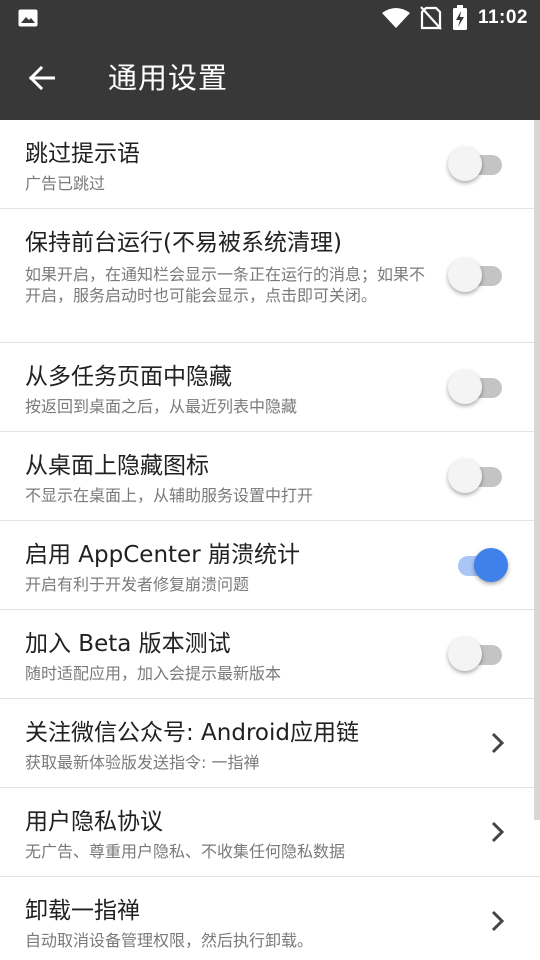  Describe the element at coordinates (185, 851) in the screenshot. I see `setting-subtitle: 无广告、尊重用户隐私、不收集任何隐私数据` at that location.